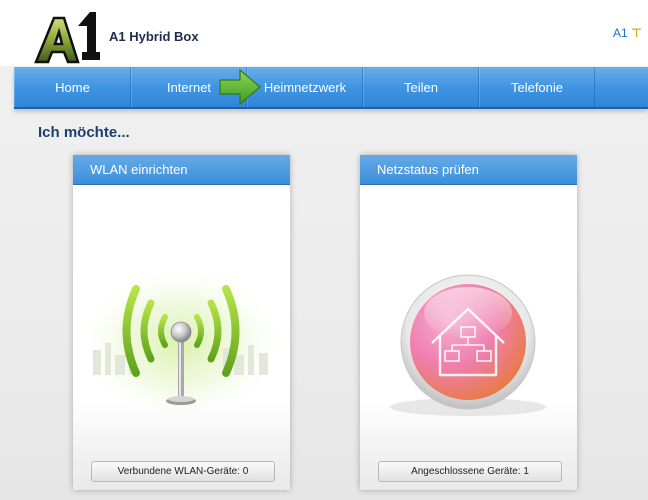 This screenshot has height=500, width=648. I want to click on user-menu-label: A1, so click(620, 33).